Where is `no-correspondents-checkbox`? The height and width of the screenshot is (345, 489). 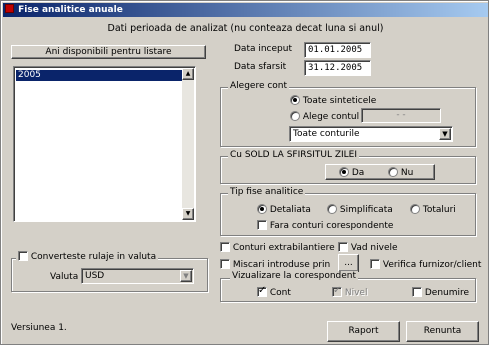
no-correspondents-checkbox is located at coordinates (262, 225).